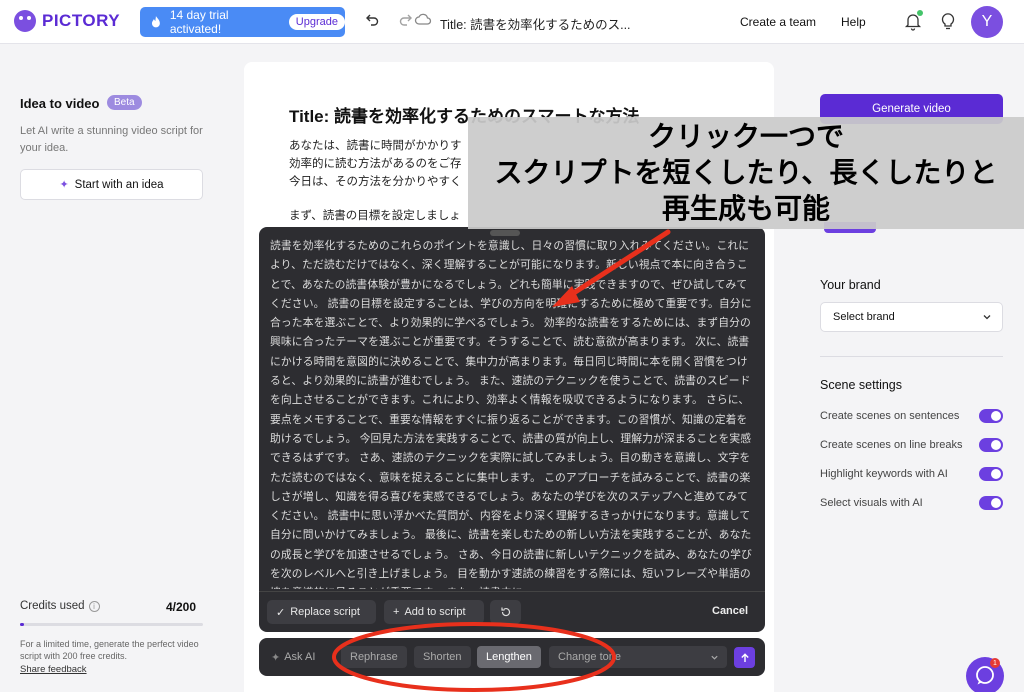 The width and height of the screenshot is (1024, 692). Describe the element at coordinates (52, 606) in the screenshot. I see `credits-label-text: Credits used` at that location.